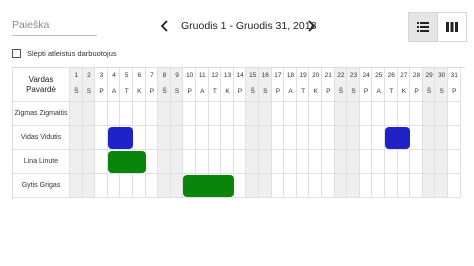 The height and width of the screenshot is (266, 474). What do you see at coordinates (423, 27) in the screenshot?
I see `list-view-button` at bounding box center [423, 27].